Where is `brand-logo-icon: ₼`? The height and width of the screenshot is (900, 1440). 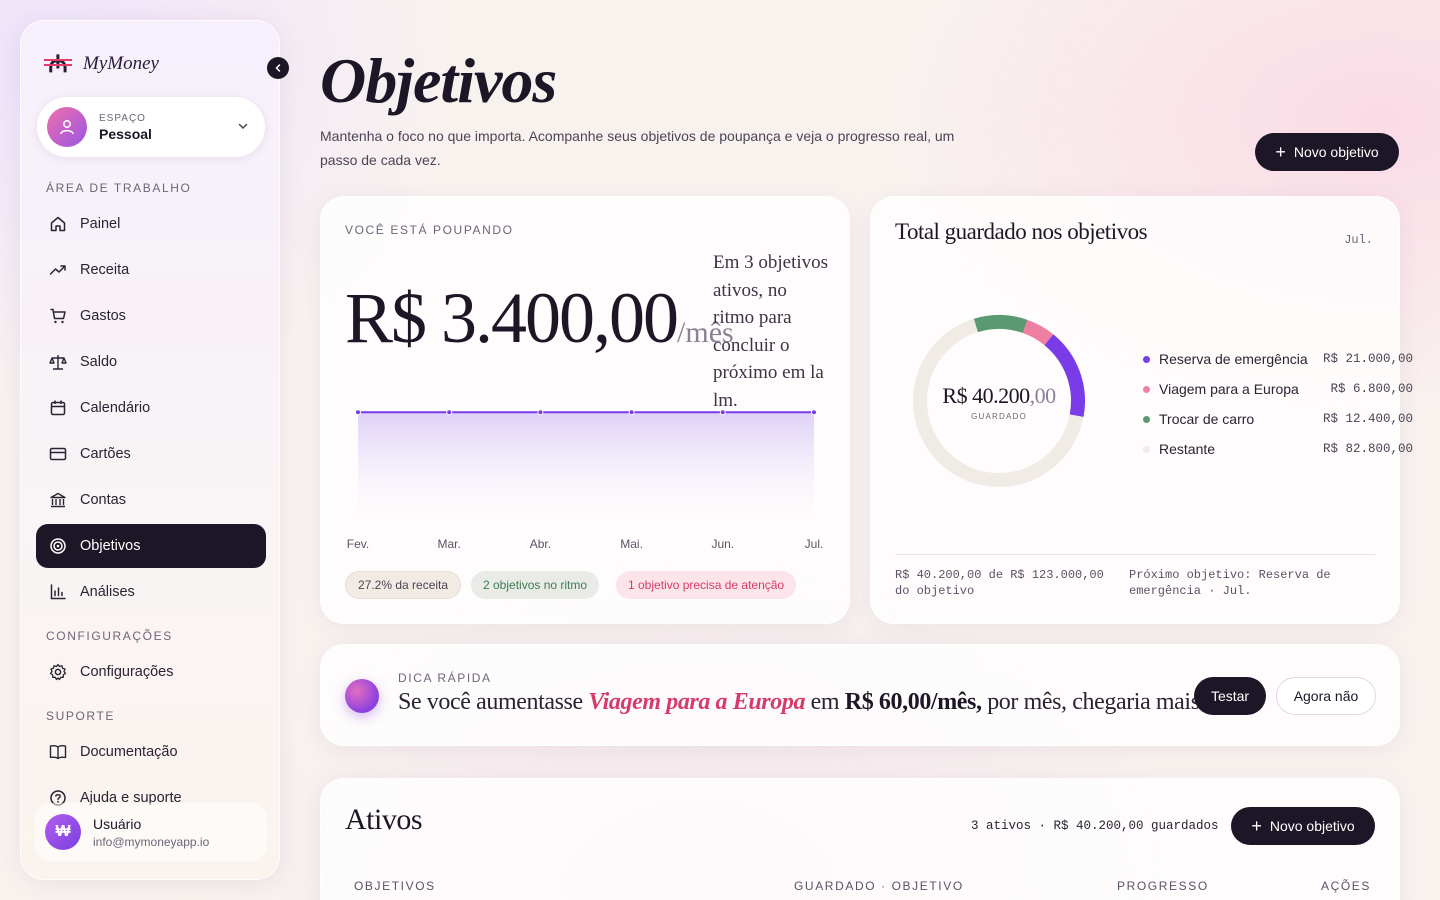
brand-logo-icon: ₼ is located at coordinates (58, 63).